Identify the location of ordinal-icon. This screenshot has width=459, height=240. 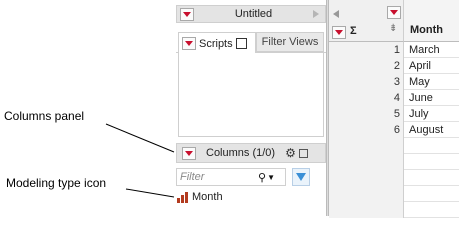
(183, 197).